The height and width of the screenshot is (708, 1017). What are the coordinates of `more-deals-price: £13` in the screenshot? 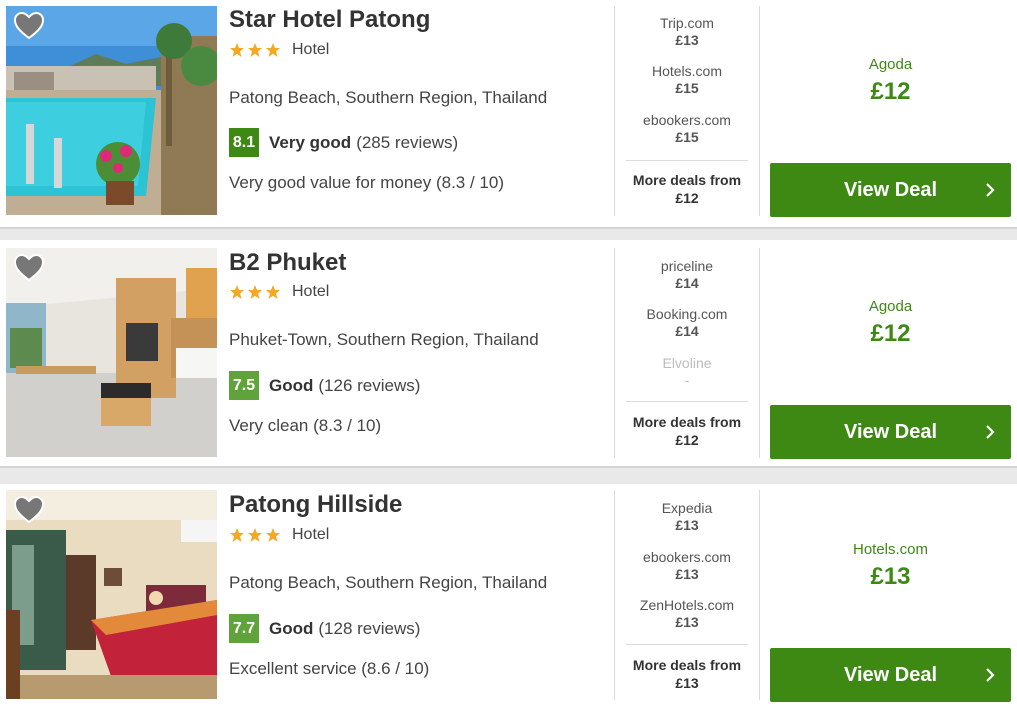 It's located at (687, 683).